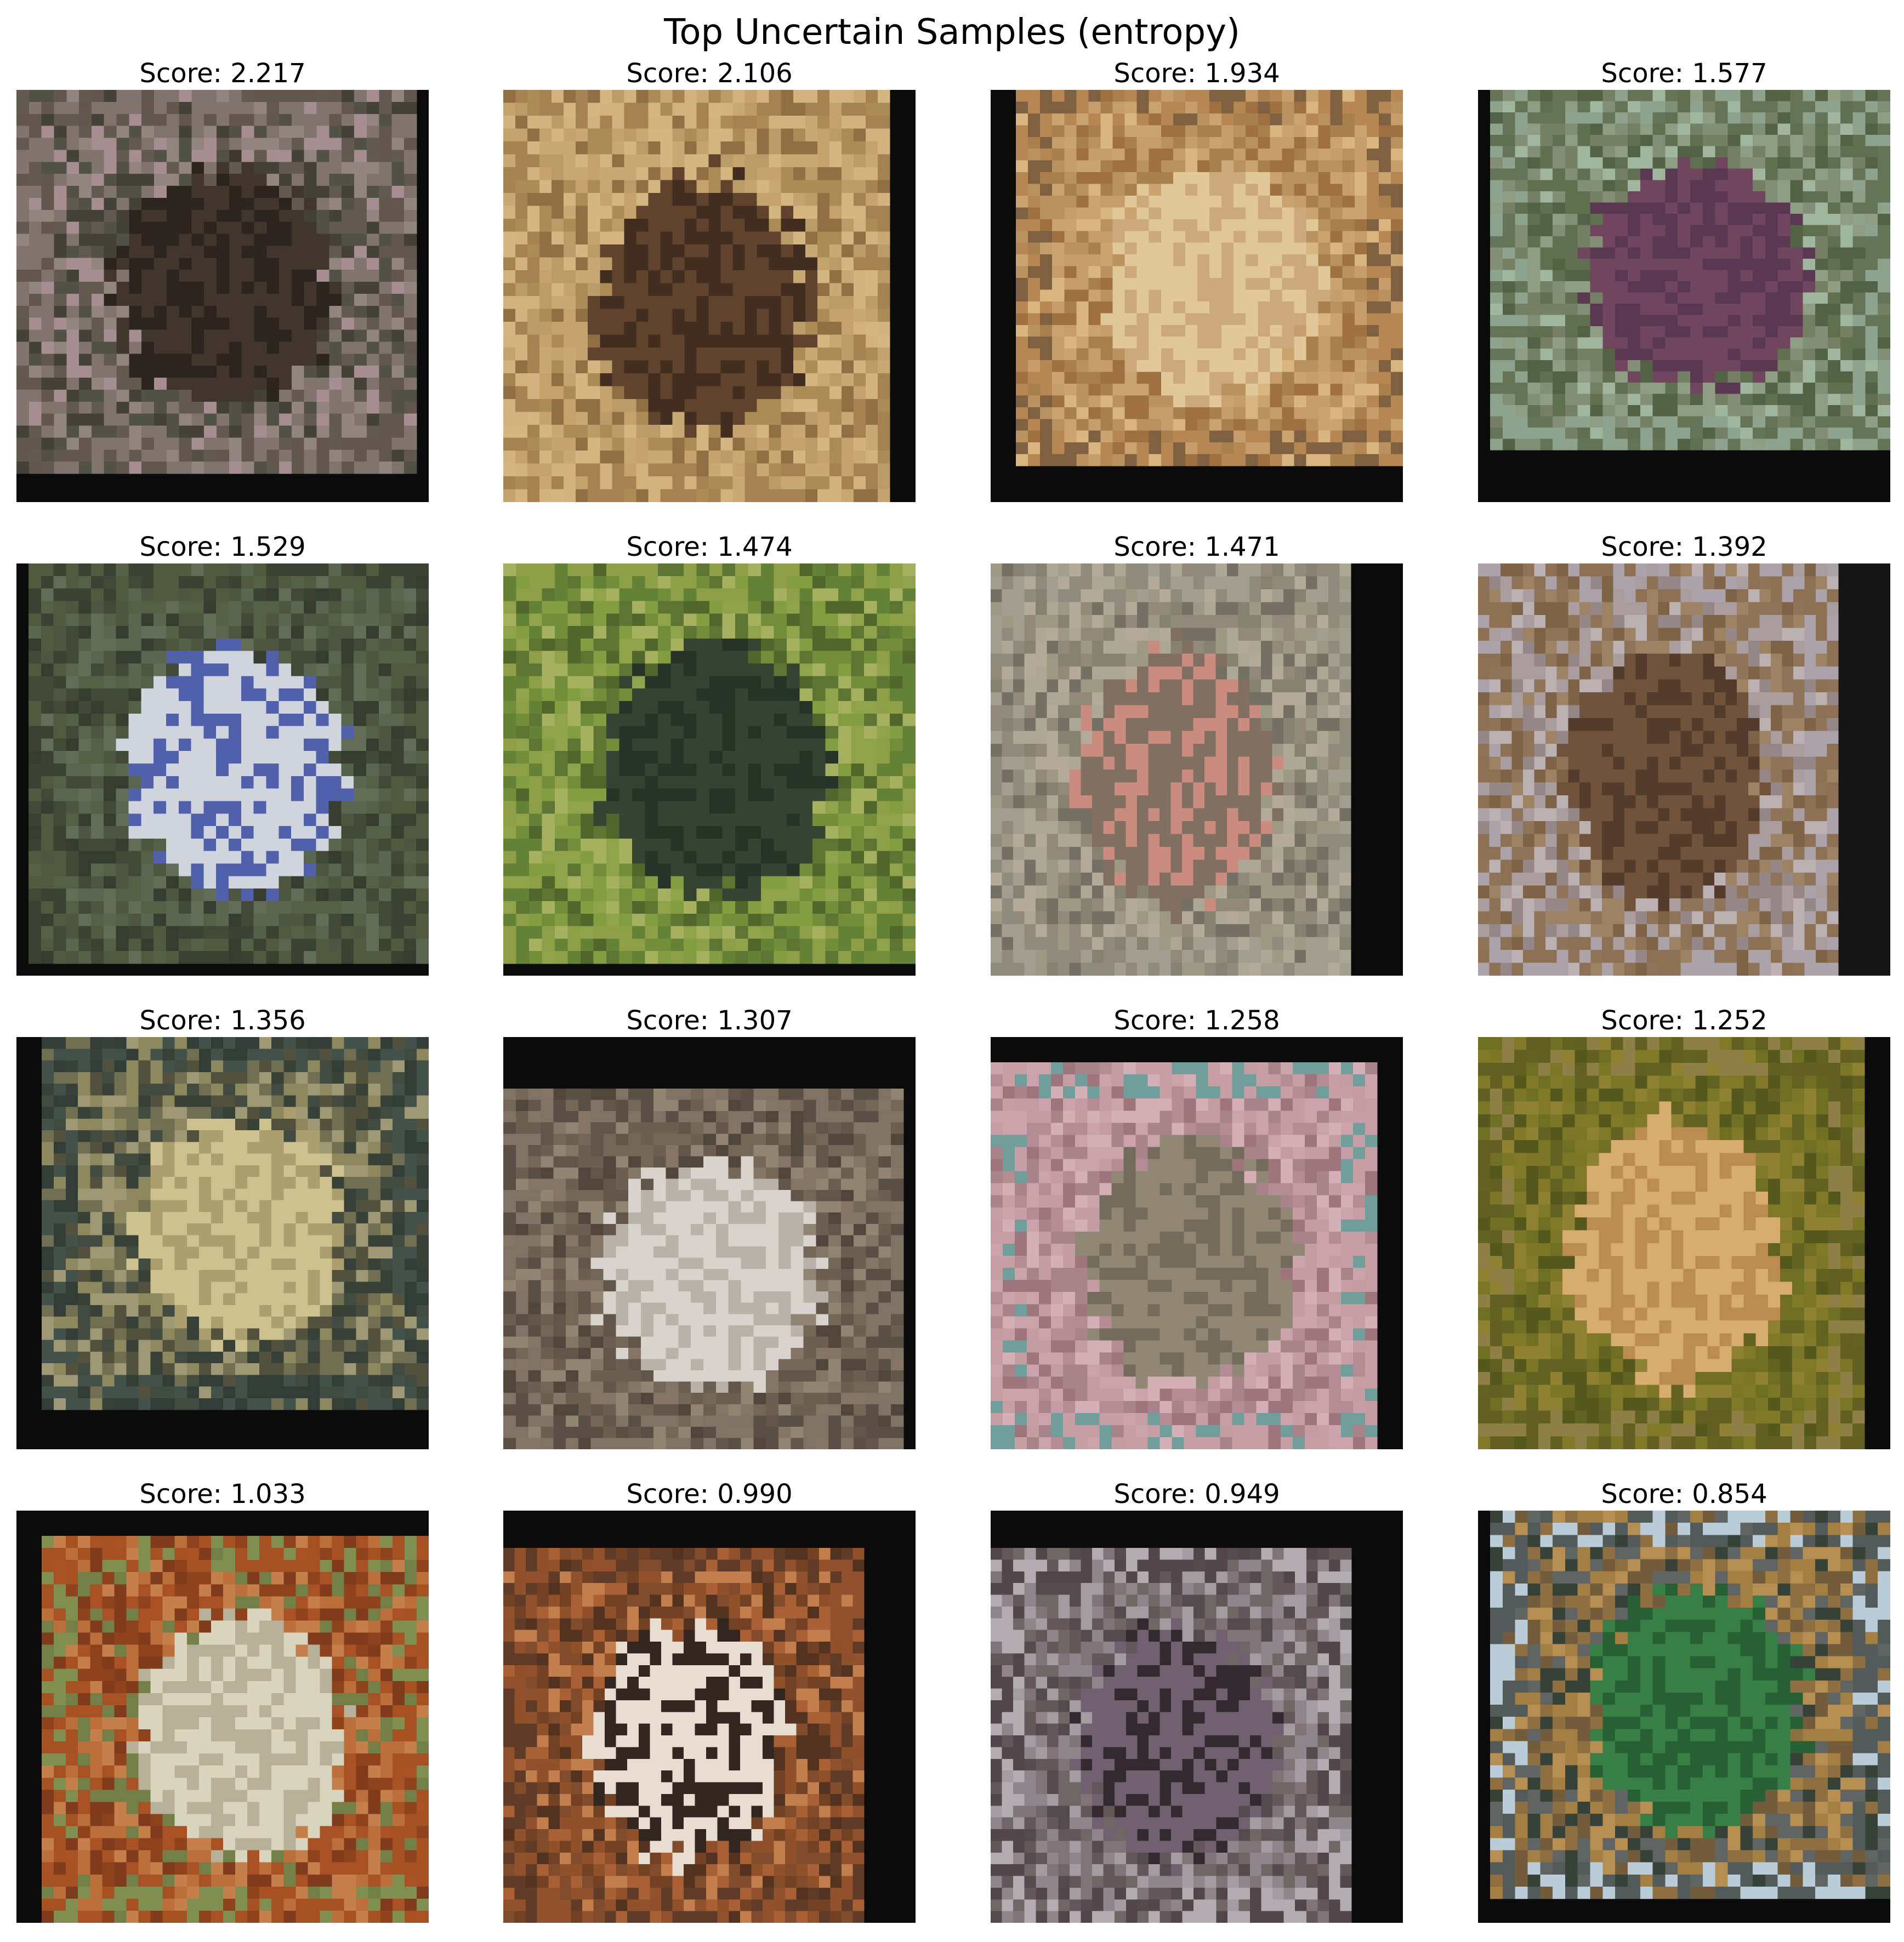 The image size is (1904, 1942). Describe the element at coordinates (952, 33) in the screenshot. I see `figure-title: Top Uncertain Samples (entropy)` at that location.